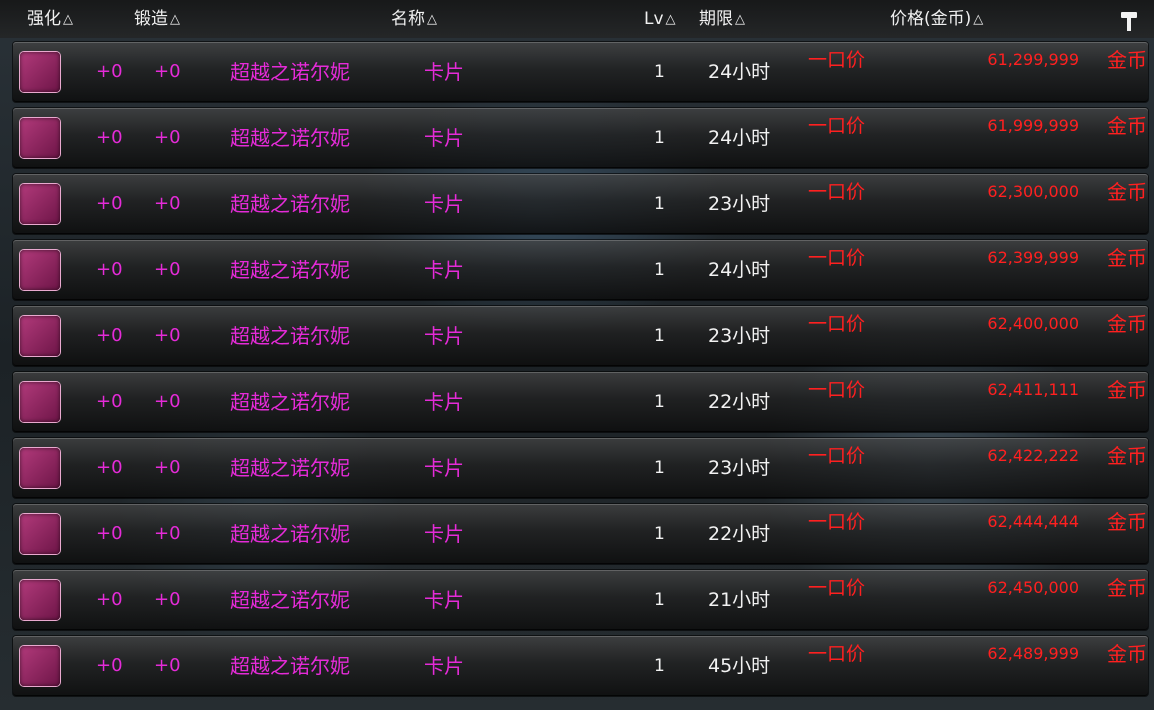 The image size is (1154, 710). I want to click on listing-row: +0 +0 超越之诺尔妮 卡片 1 22小时 一口价 62,444,444 金币, so click(580, 534).